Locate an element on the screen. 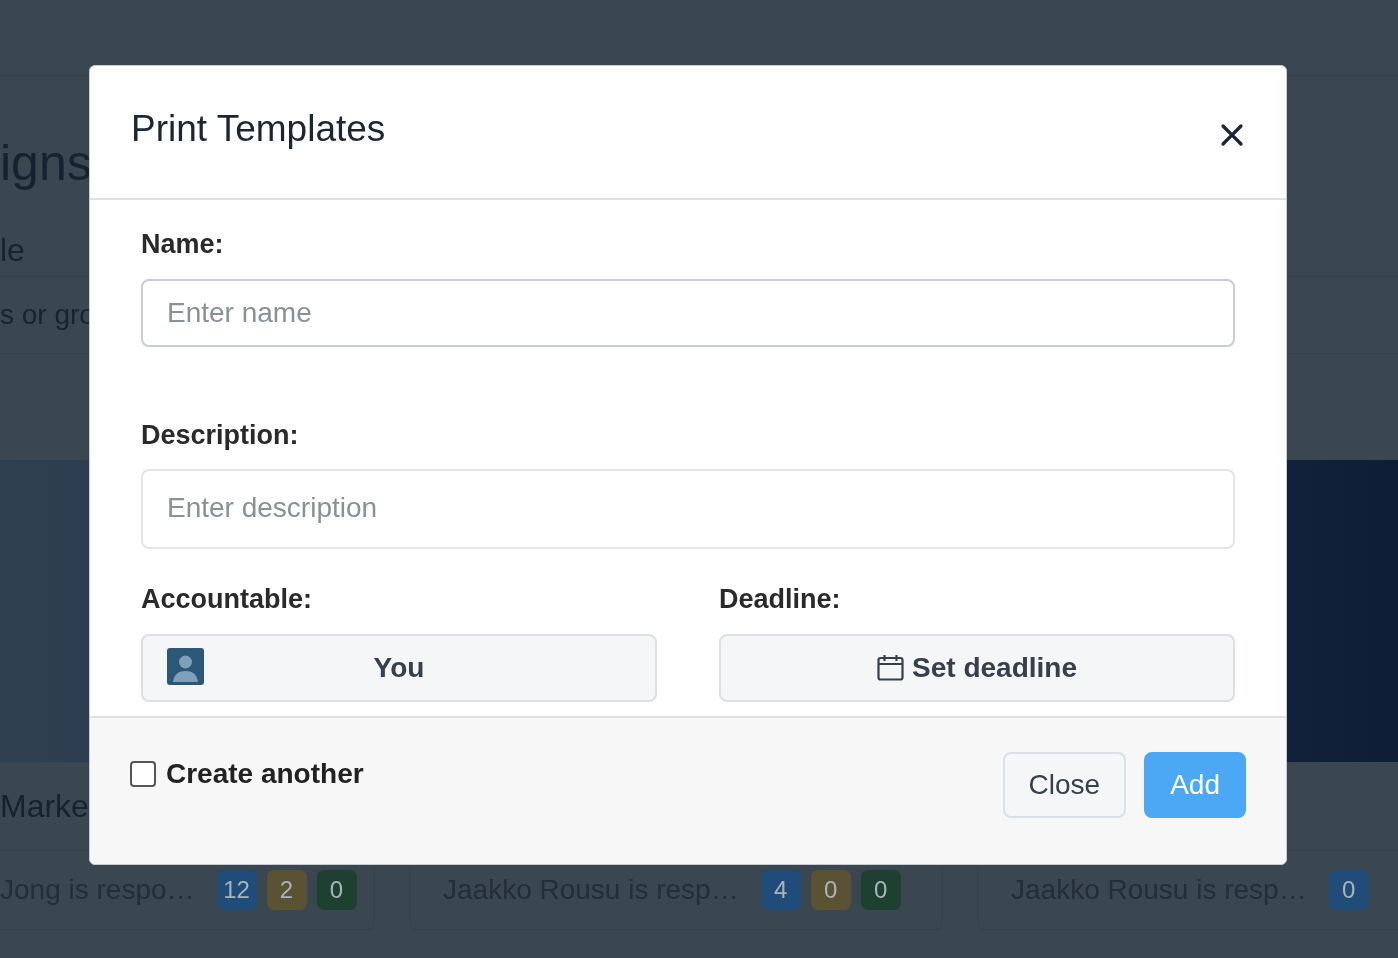 Image resolution: width=1398 pixels, height=958 pixels. name-field: Enter name is located at coordinates (688, 312).